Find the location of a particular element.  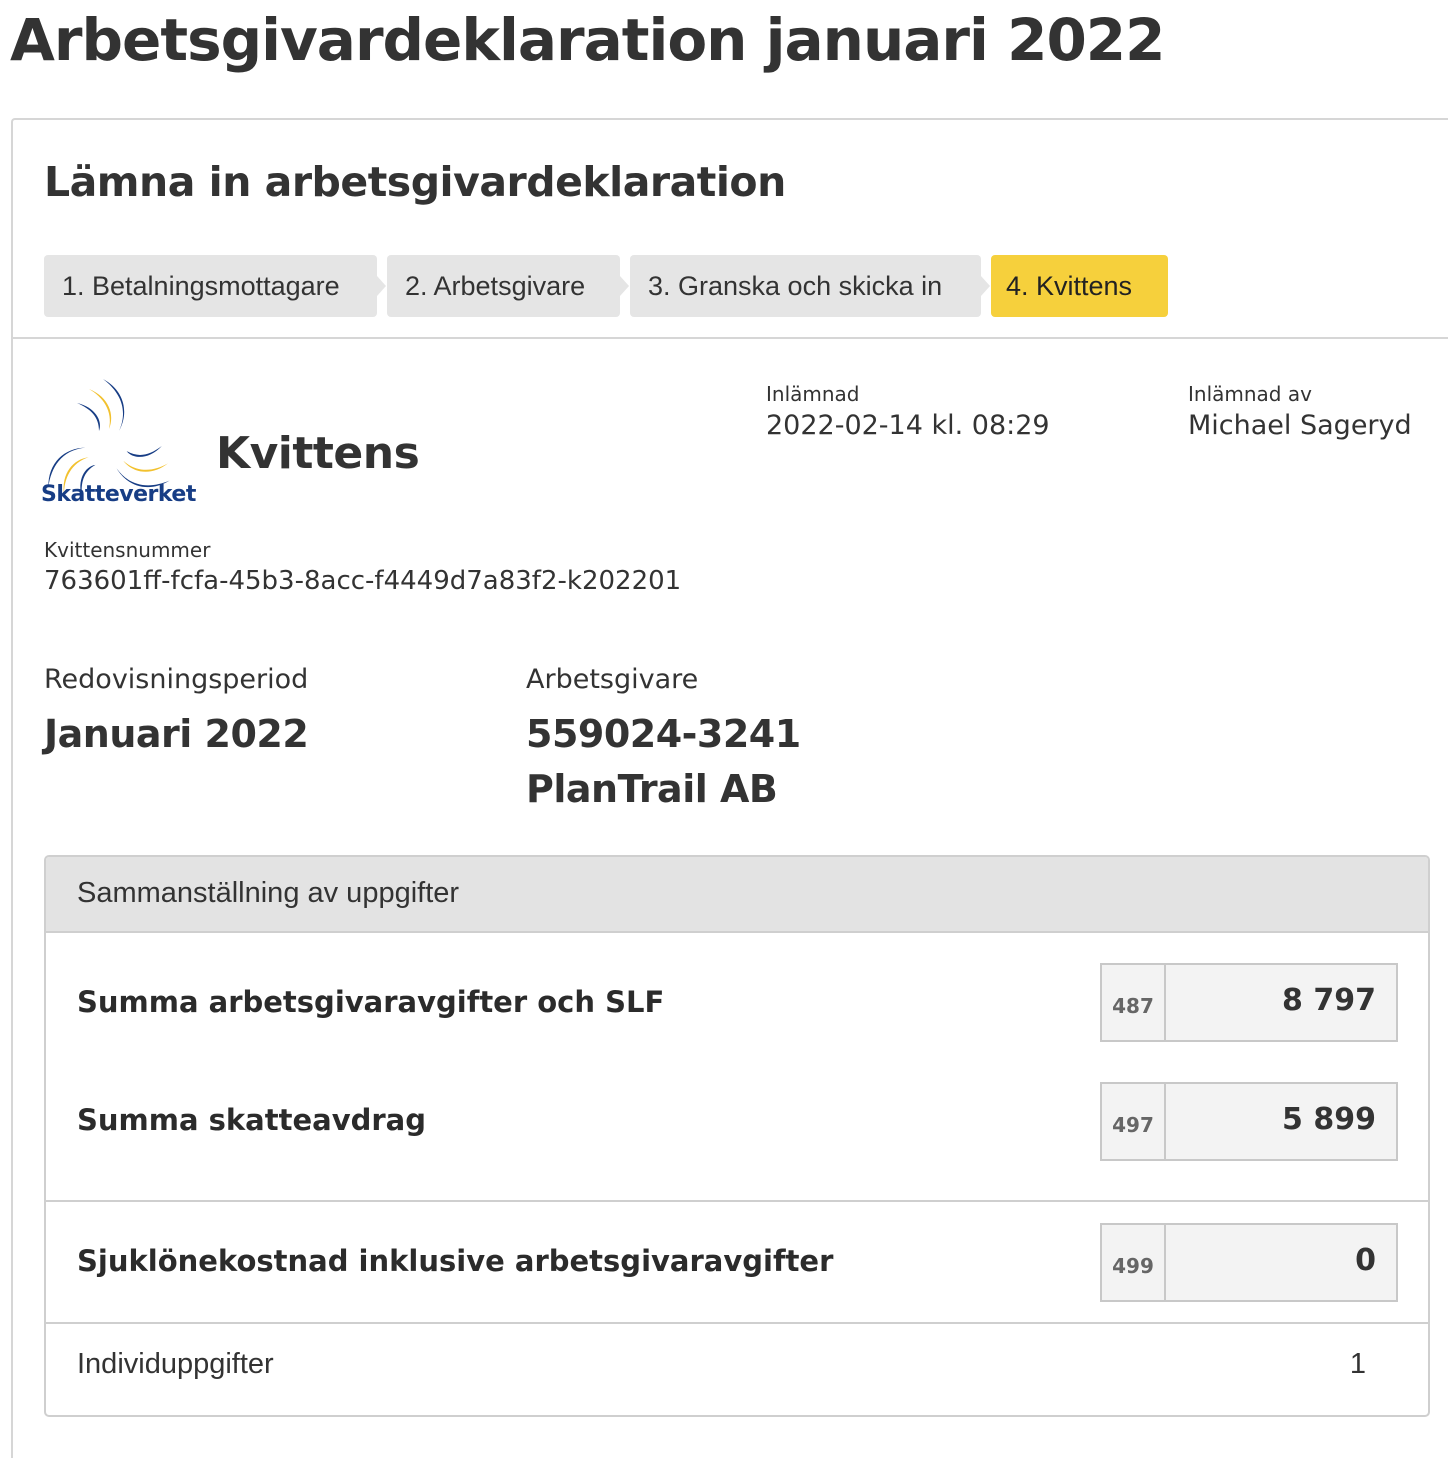

field-497: 497 5 899 is located at coordinates (1249, 1121).